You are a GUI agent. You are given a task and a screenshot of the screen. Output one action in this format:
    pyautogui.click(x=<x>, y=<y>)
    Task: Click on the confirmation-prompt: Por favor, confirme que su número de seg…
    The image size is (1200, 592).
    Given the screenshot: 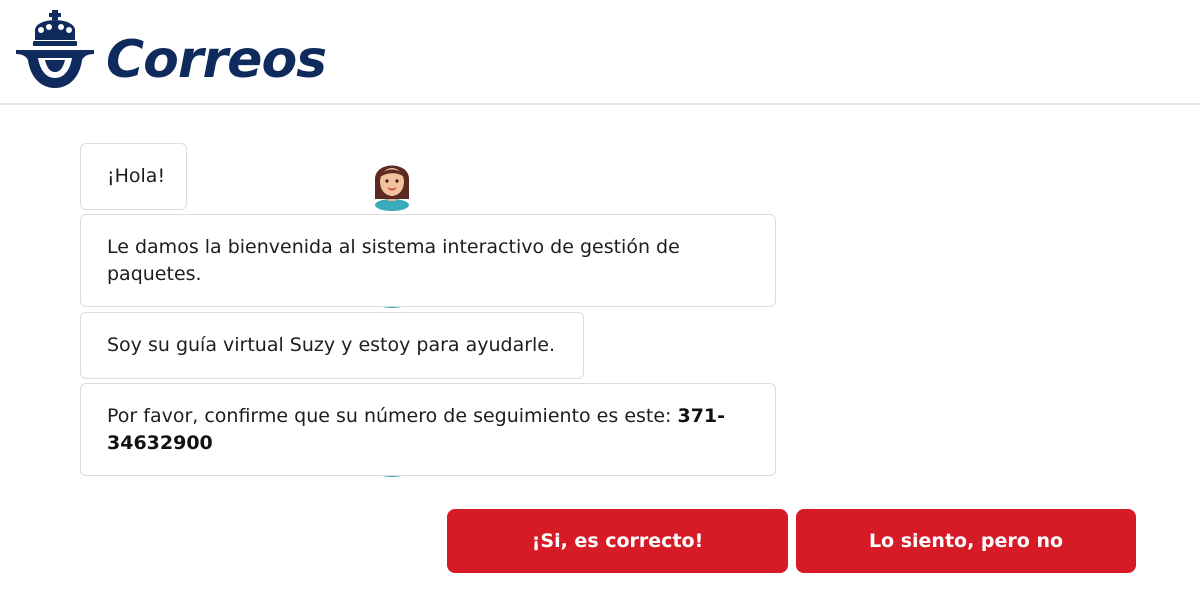 What is the action you would take?
    pyautogui.click(x=392, y=415)
    